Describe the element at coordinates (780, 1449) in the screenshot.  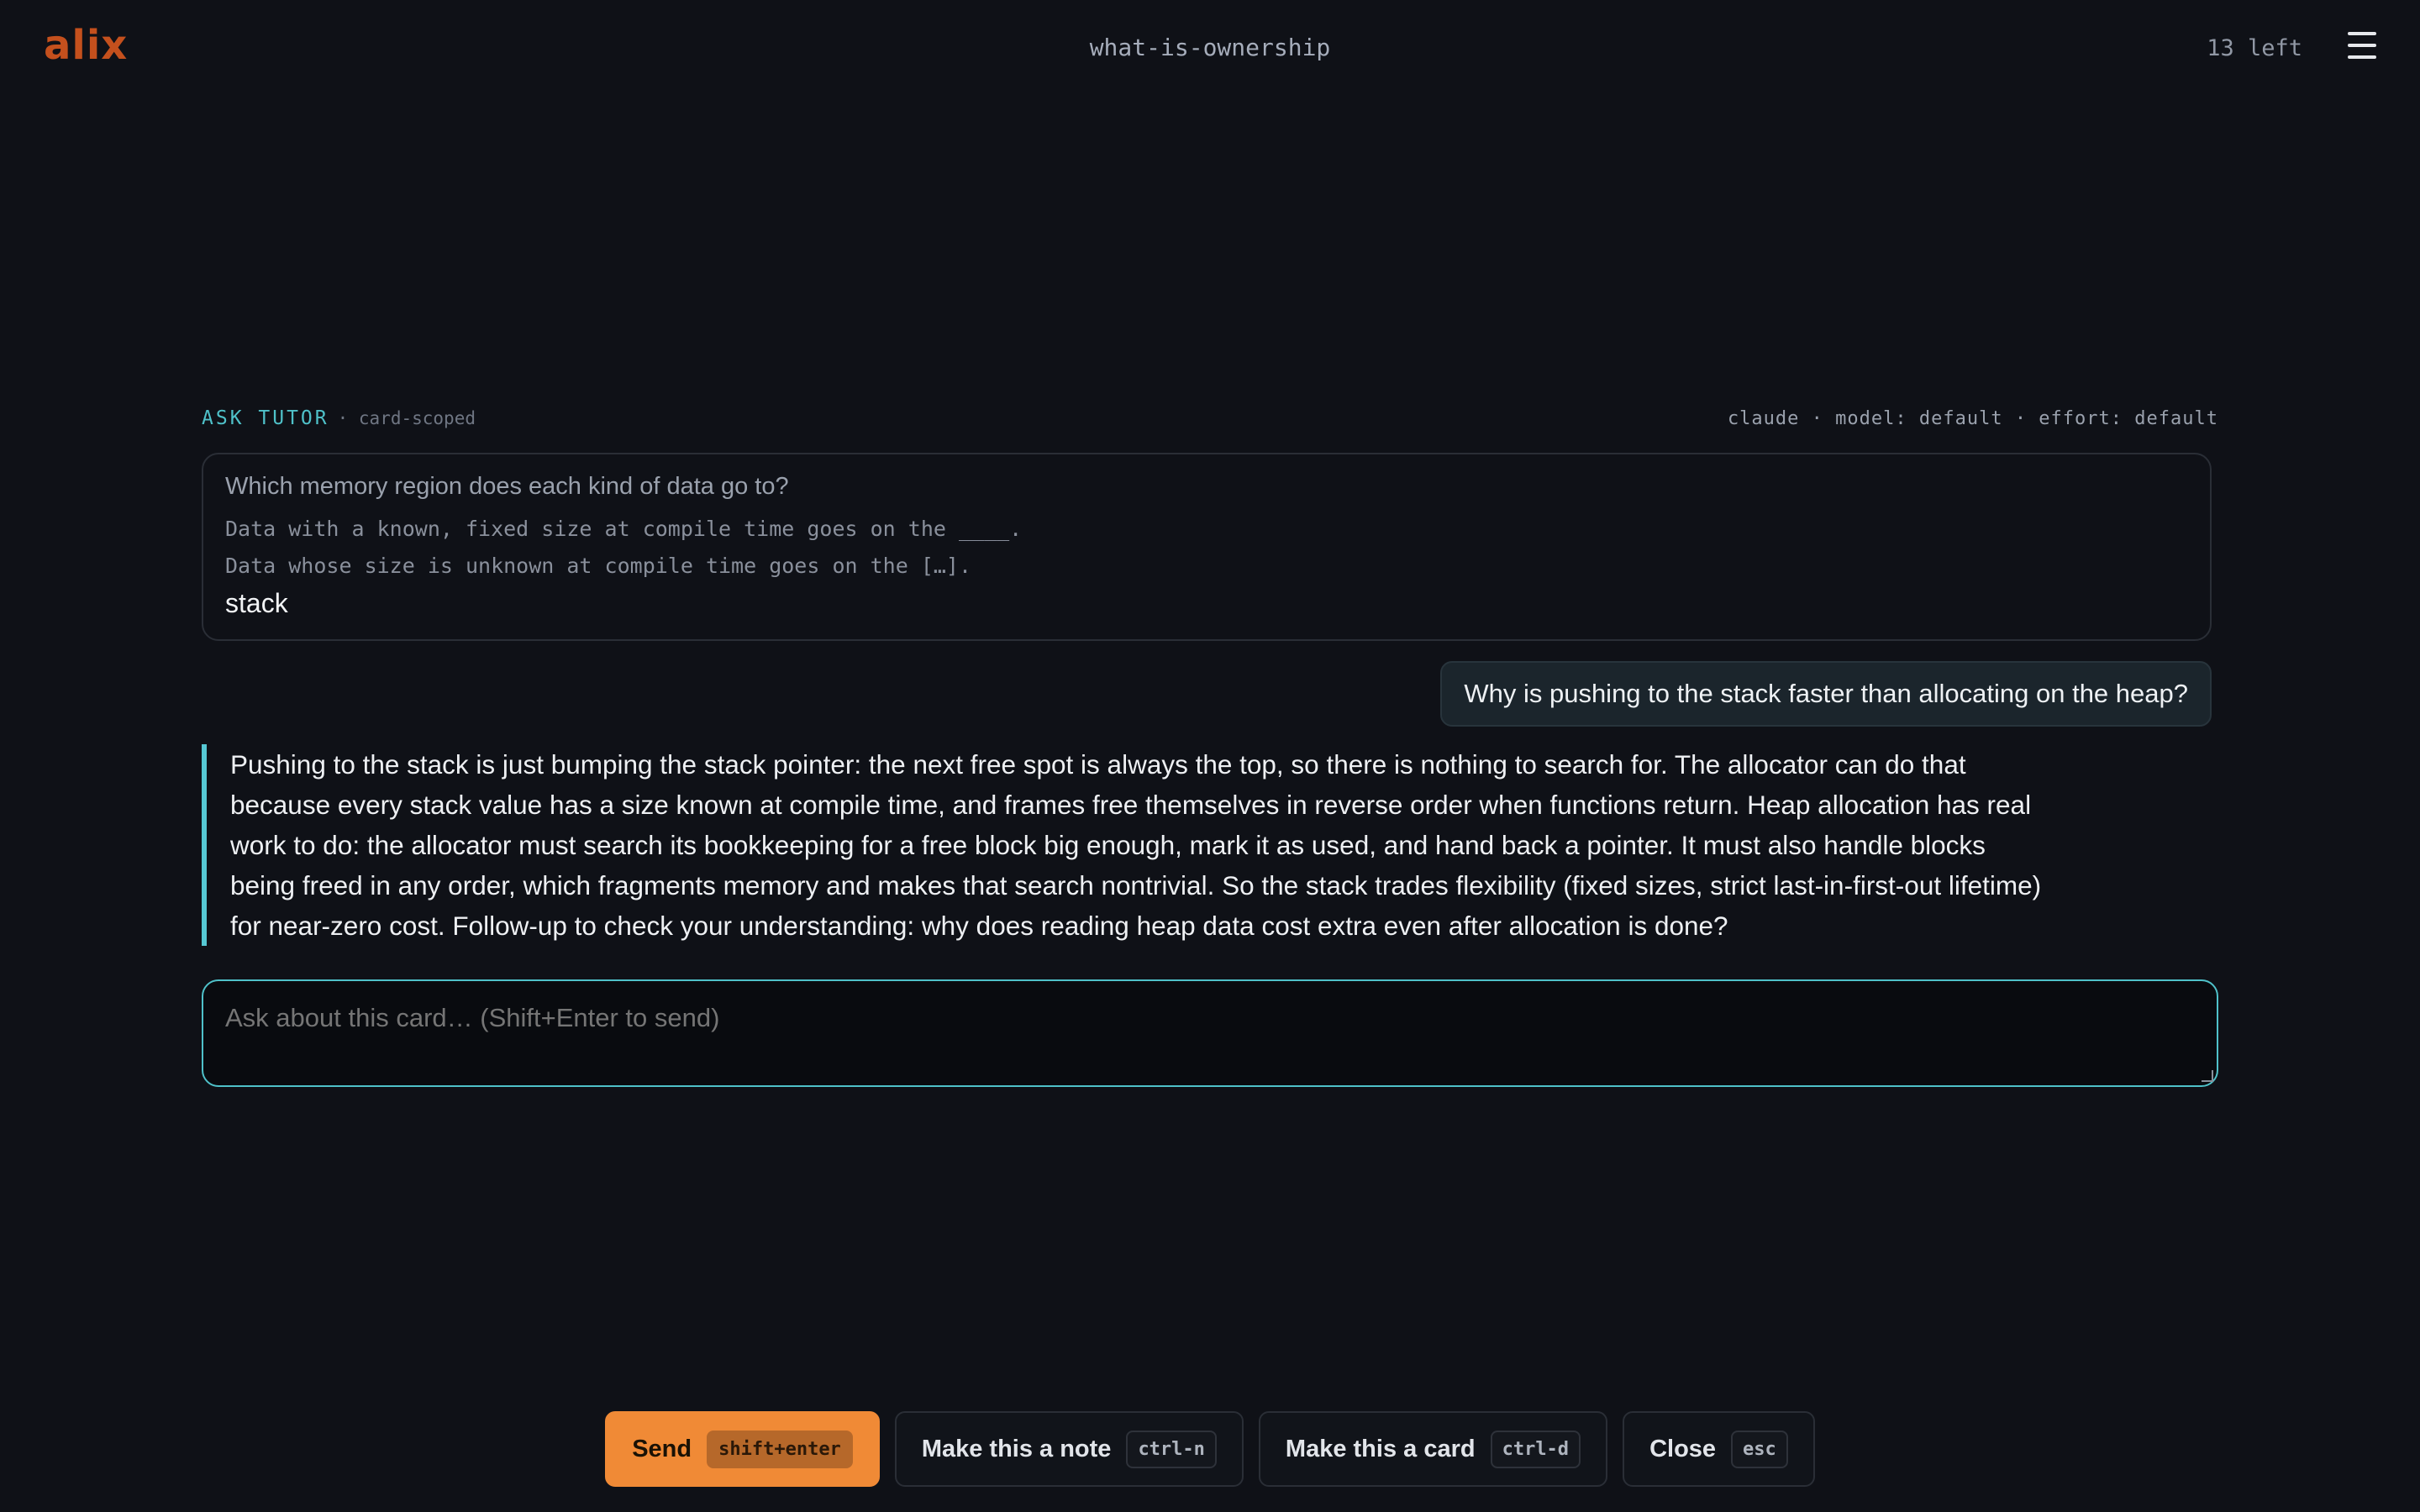
I see `send-shortcut: shift+enter` at that location.